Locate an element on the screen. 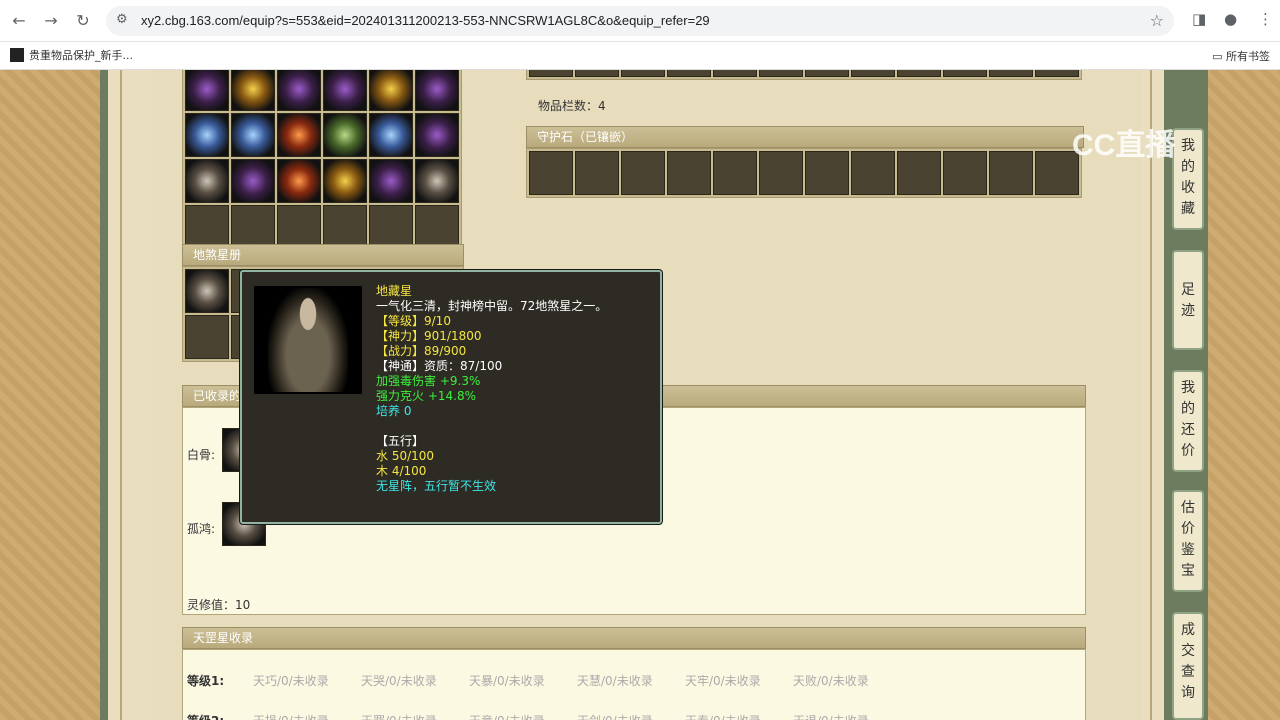 The image size is (1280, 720). folder-icon: ▭ is located at coordinates (1219, 56).